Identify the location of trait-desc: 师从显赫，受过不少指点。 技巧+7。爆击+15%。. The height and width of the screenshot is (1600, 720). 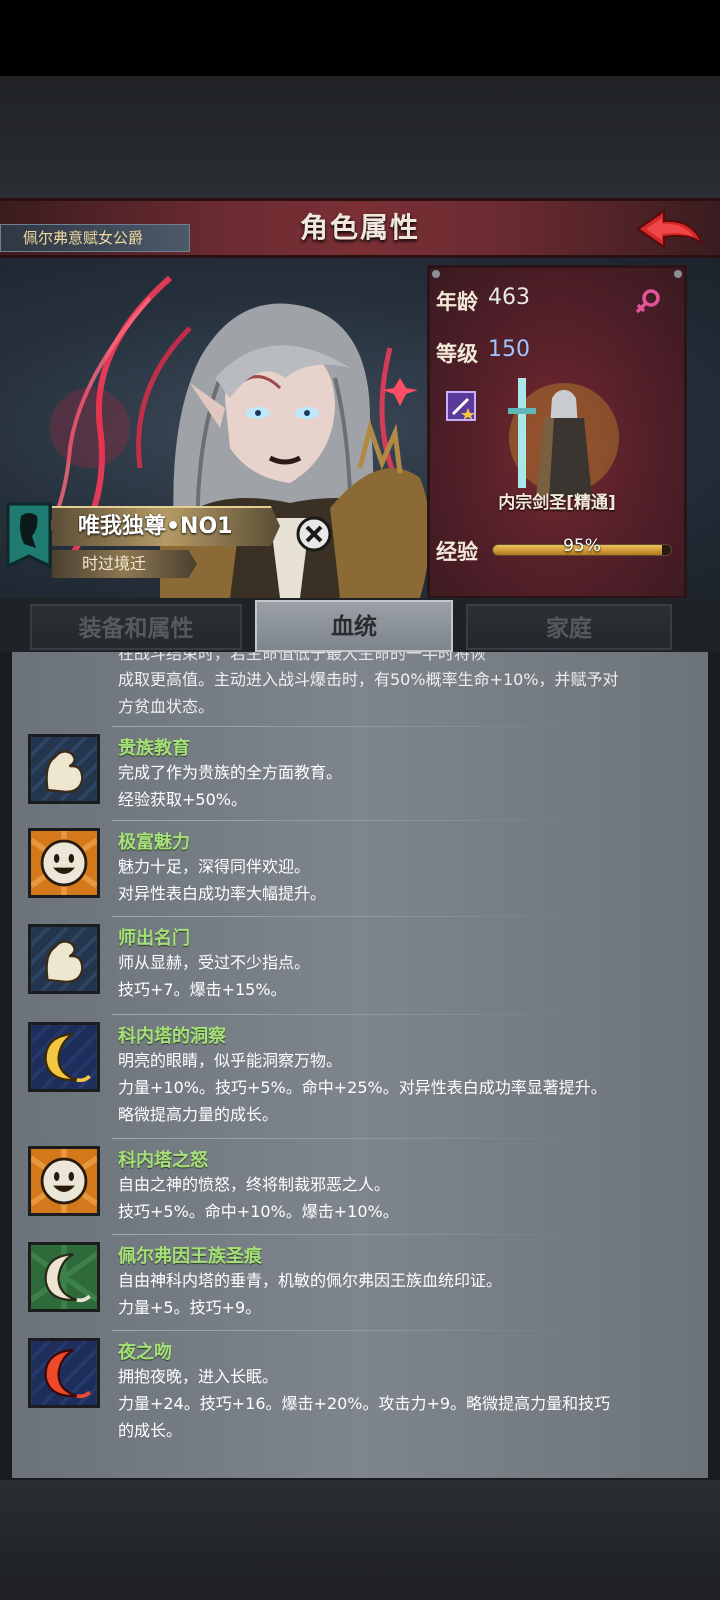
(408, 976).